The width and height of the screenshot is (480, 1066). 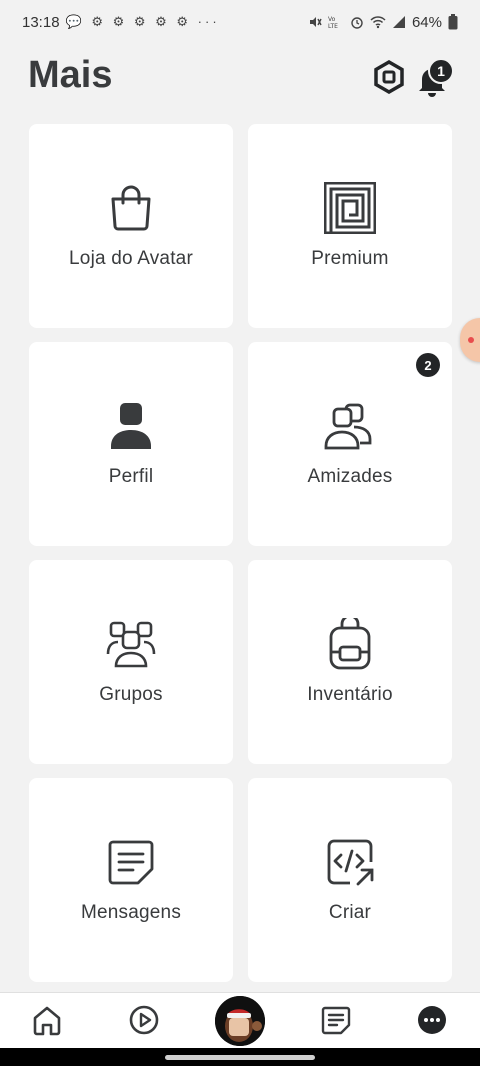 I want to click on mute-icon, so click(x=315, y=22).